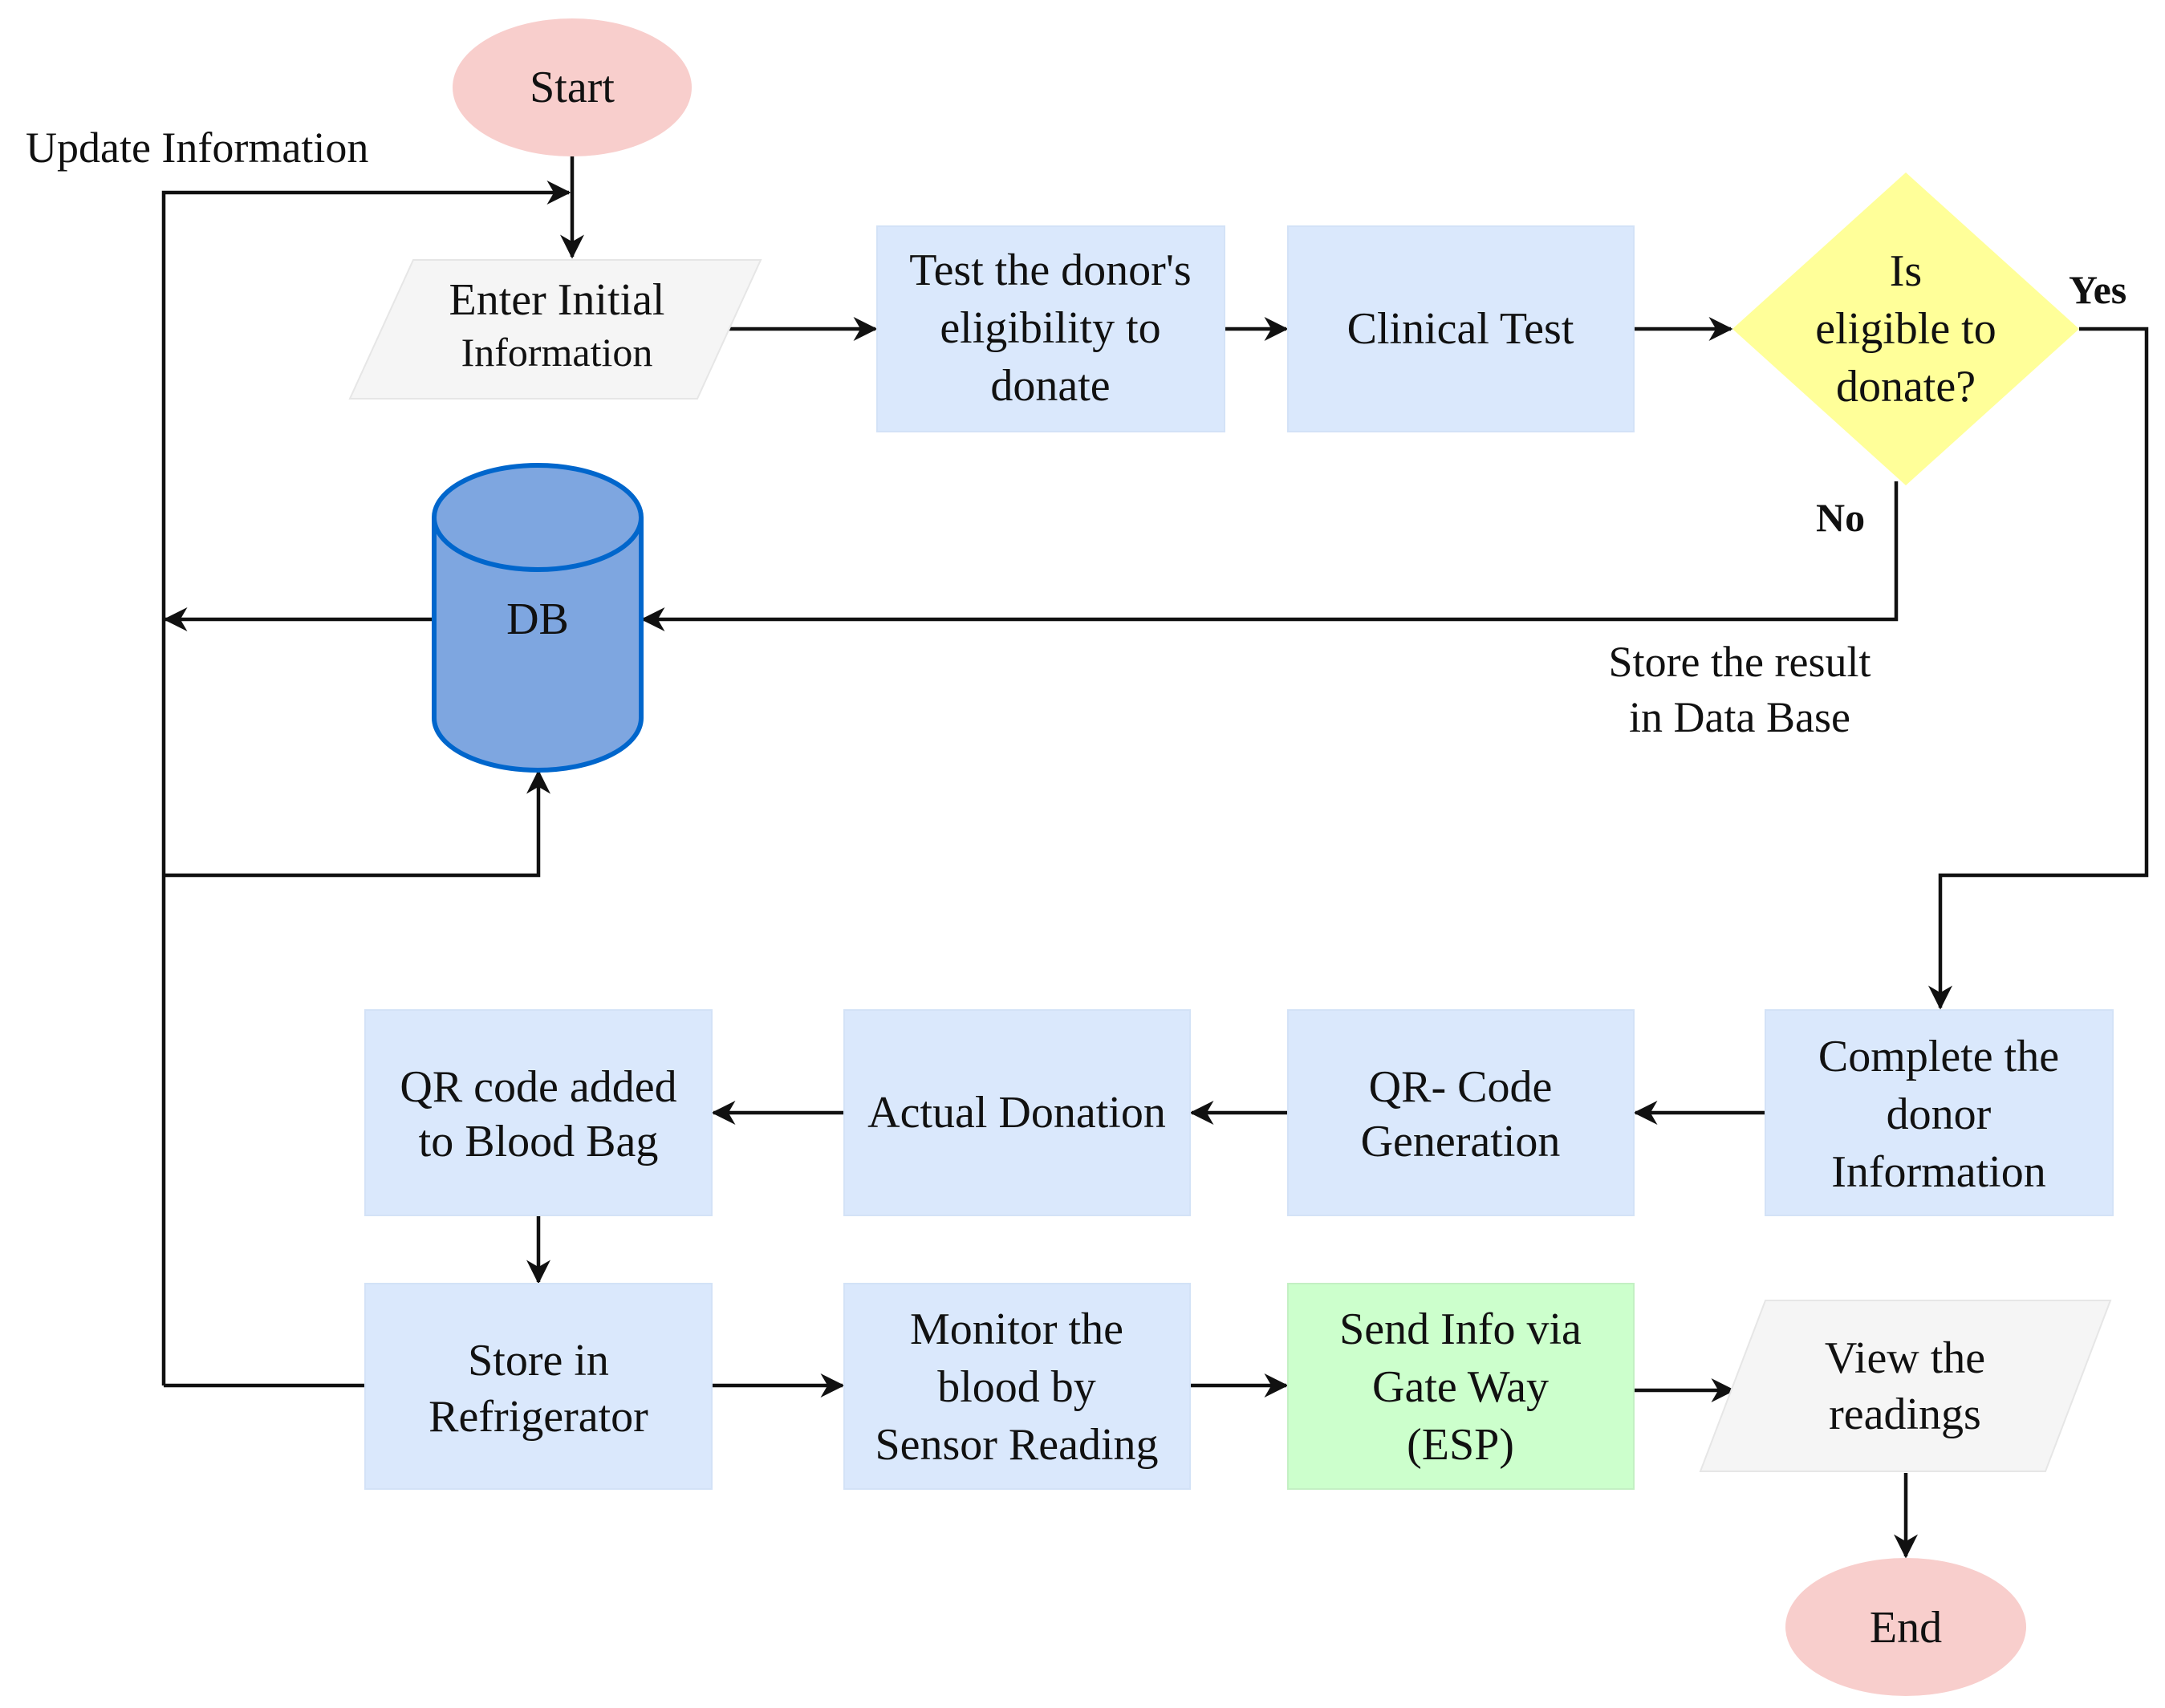 This screenshot has height=1708, width=2165. Describe the element at coordinates (357, 824) in the screenshot. I see `edge-store-to-db` at that location.